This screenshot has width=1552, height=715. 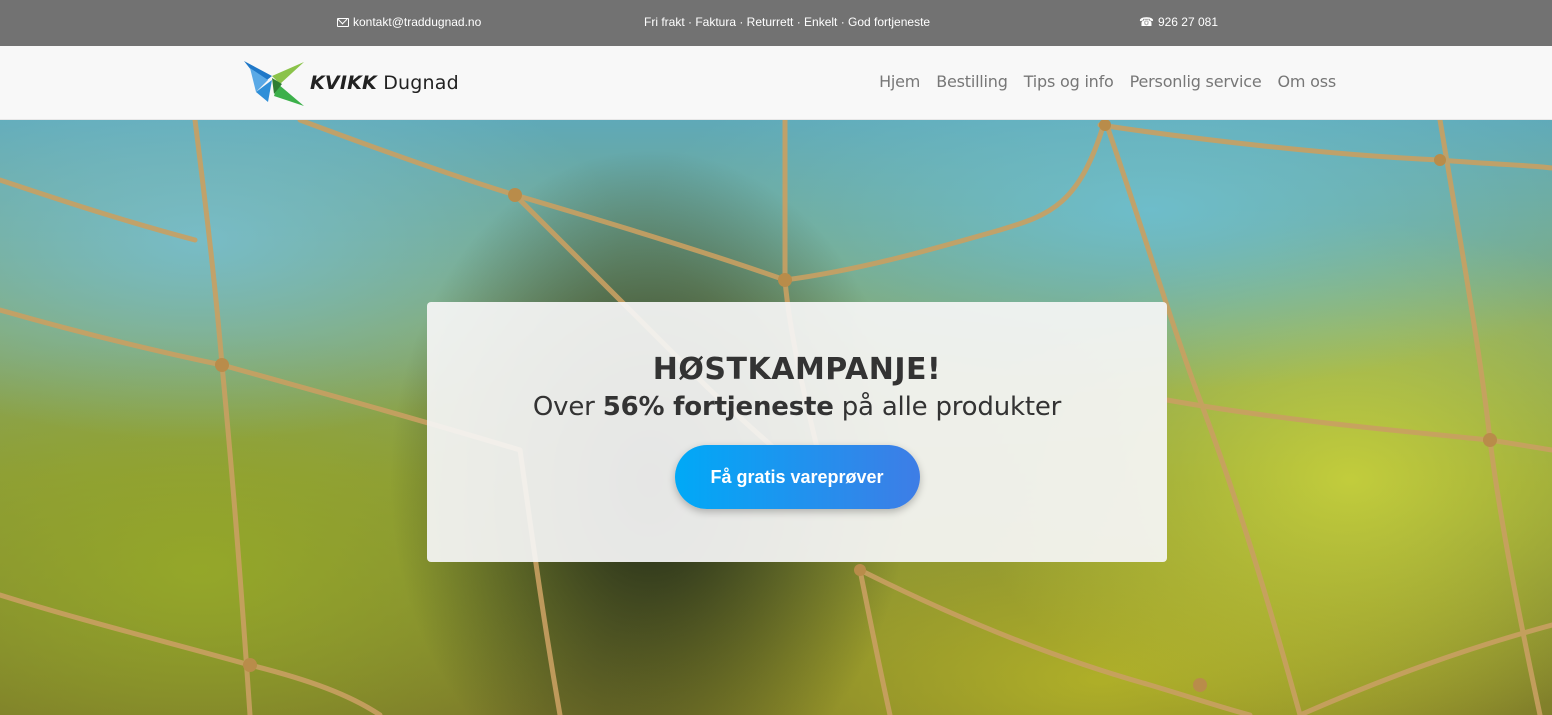 I want to click on contact-email-link: kontakt@traddugnad.no, so click(x=409, y=22).